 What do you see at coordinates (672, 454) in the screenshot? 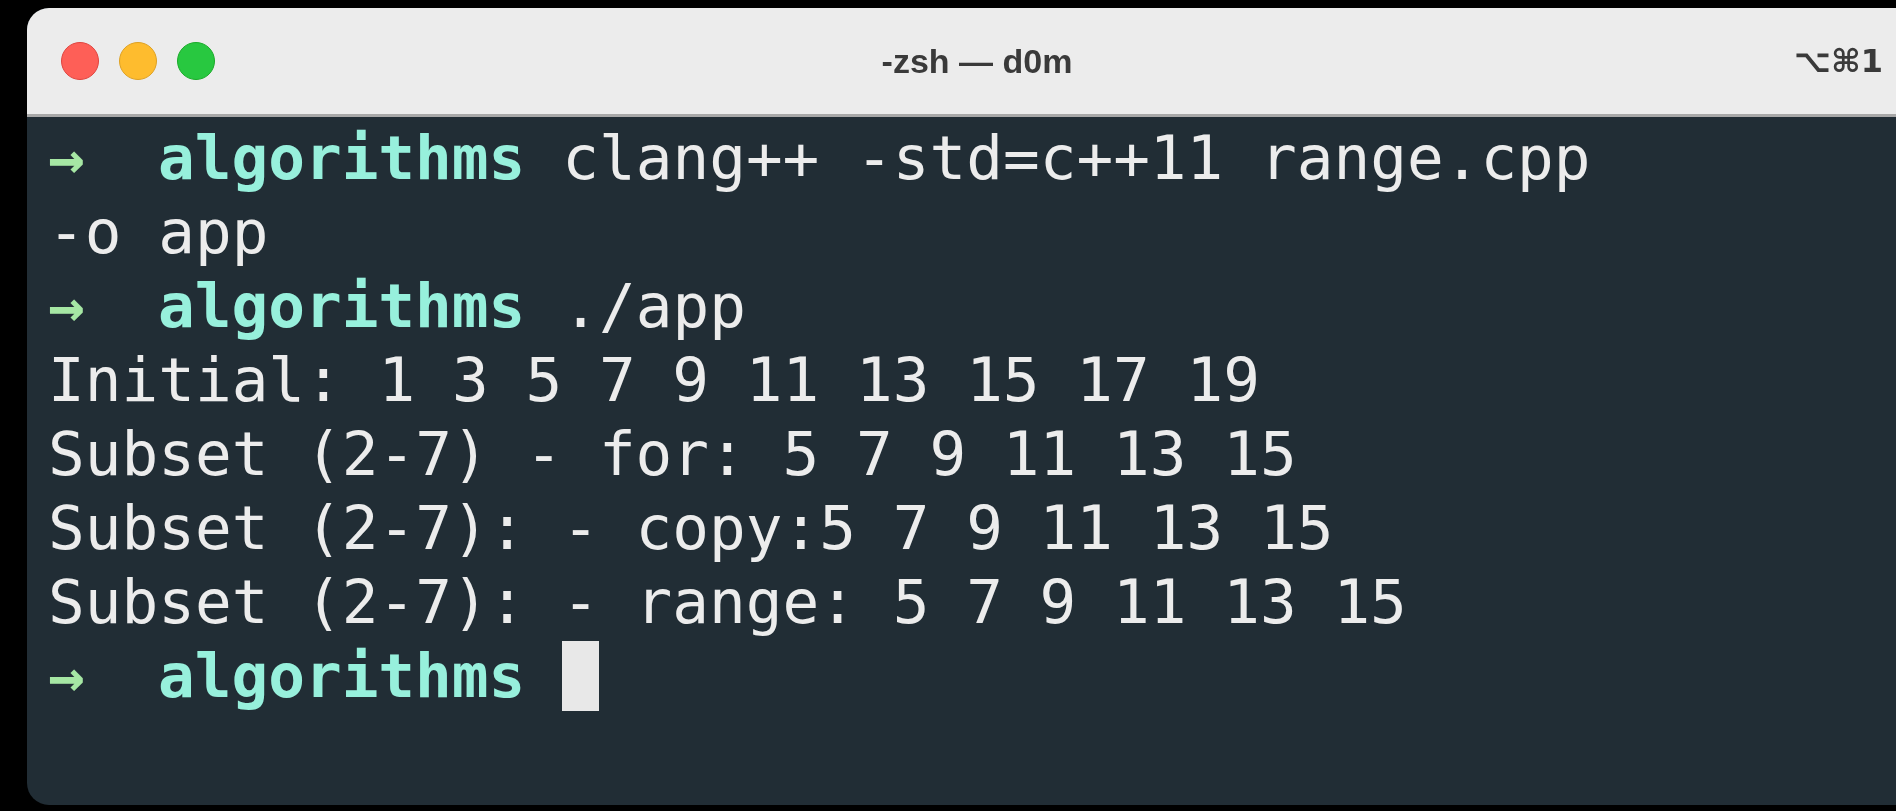
I see `output-text: Subset (2-7) - for: 5 7 9 11 13 15` at bounding box center [672, 454].